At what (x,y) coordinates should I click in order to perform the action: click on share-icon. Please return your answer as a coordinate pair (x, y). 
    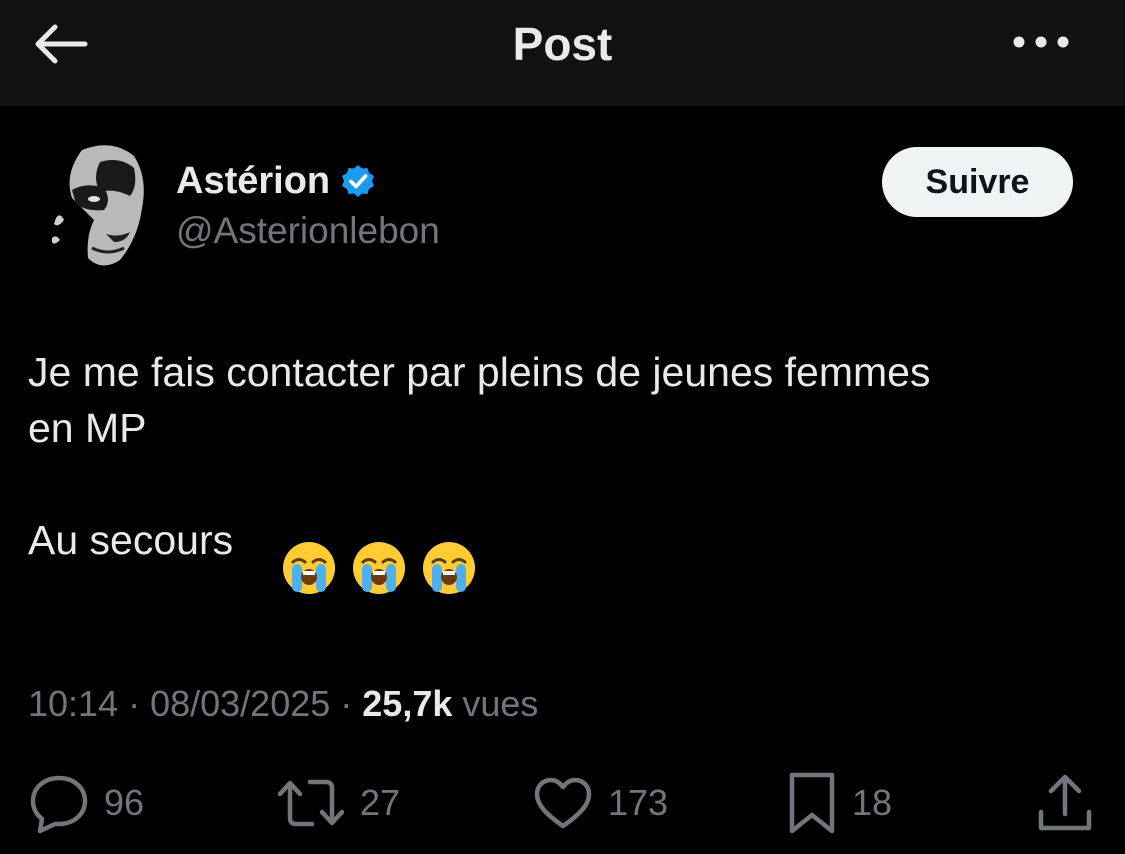
    Looking at the image, I should click on (1065, 802).